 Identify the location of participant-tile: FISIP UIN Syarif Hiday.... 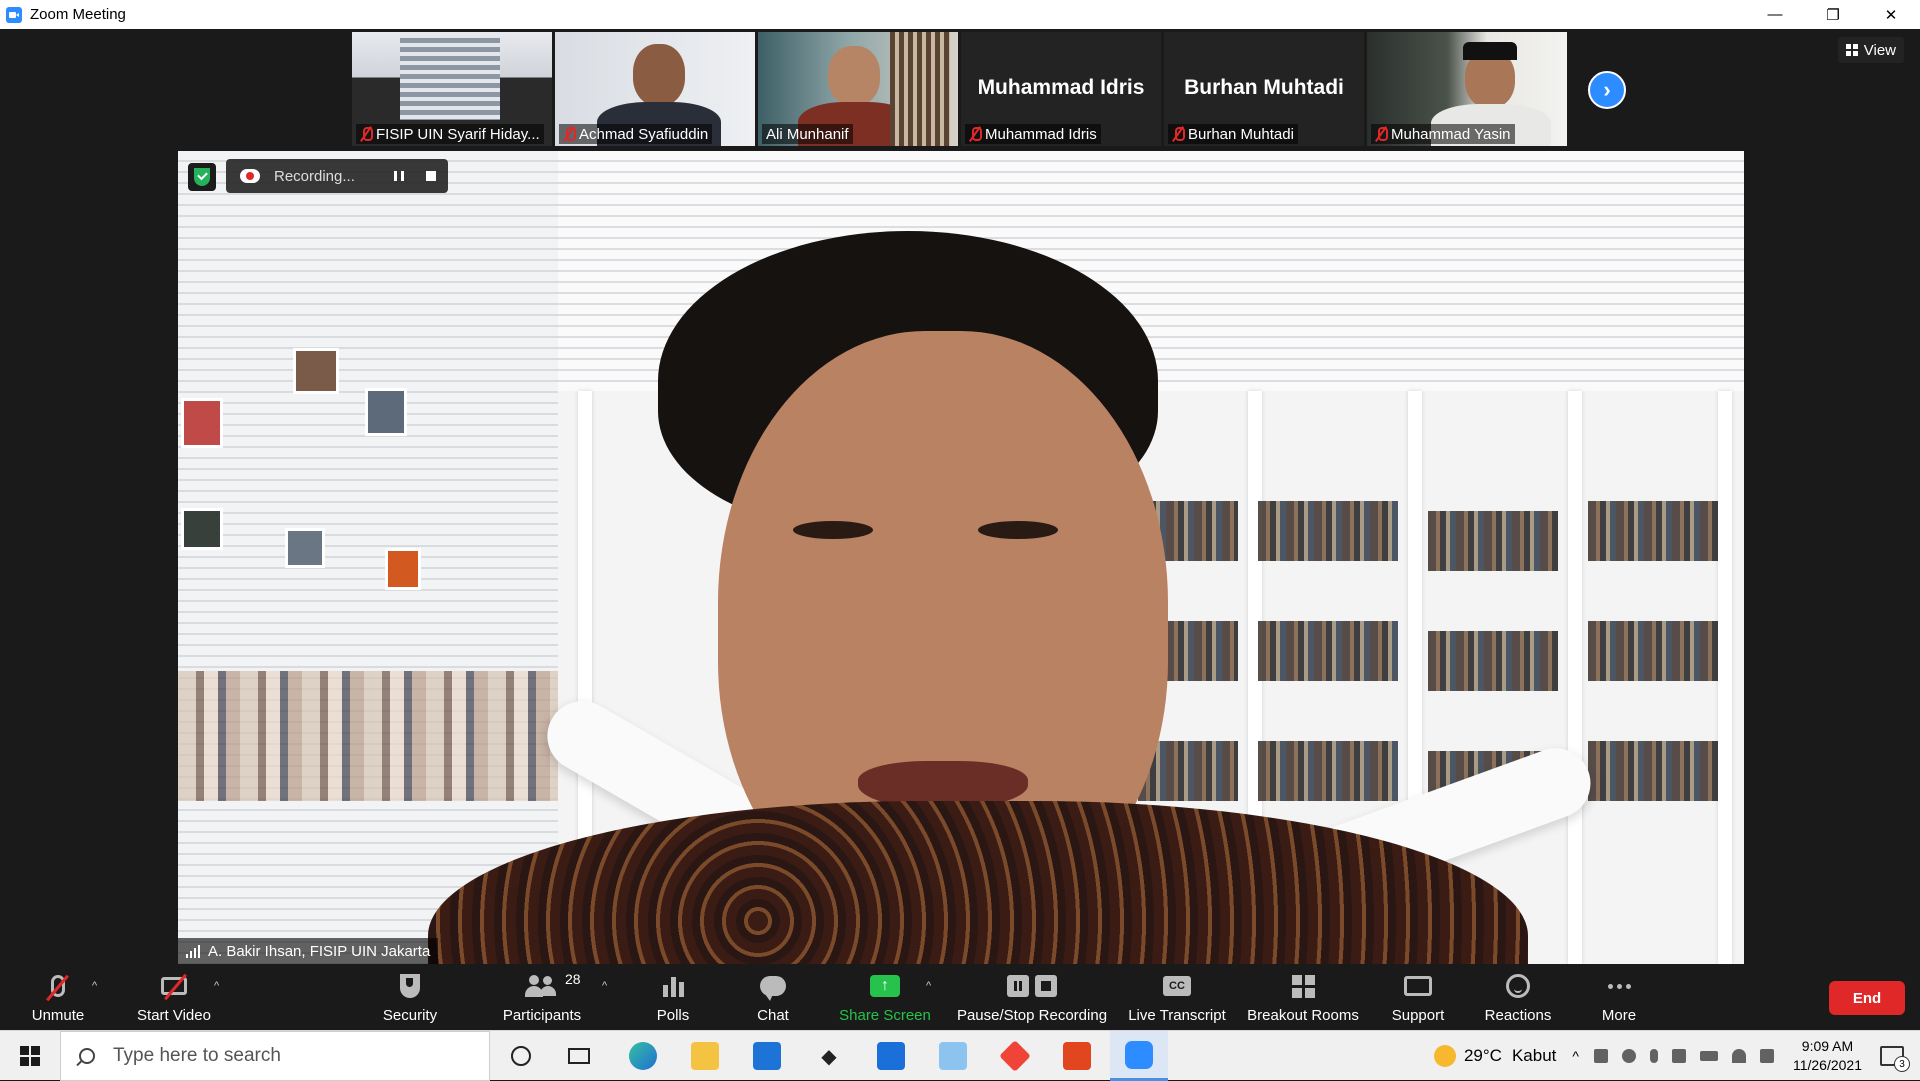
(452, 89).